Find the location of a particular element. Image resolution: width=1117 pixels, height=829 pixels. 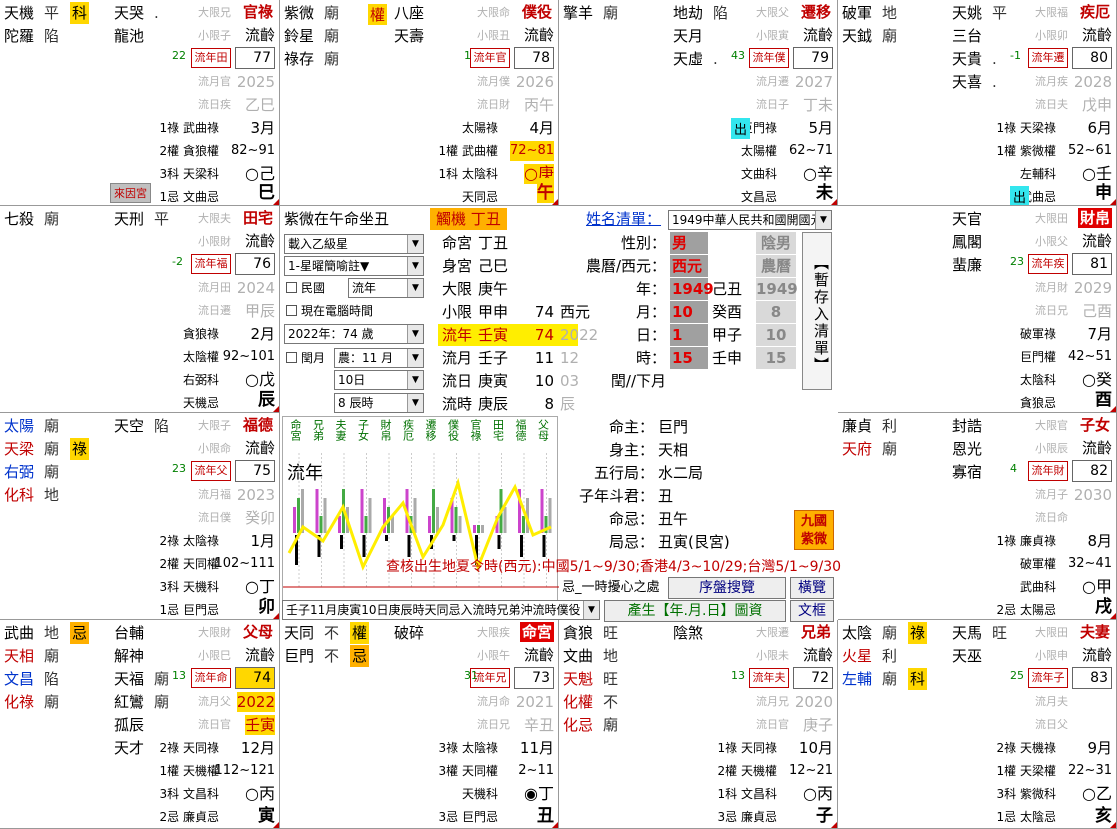

year: 2023 is located at coordinates (255, 495).